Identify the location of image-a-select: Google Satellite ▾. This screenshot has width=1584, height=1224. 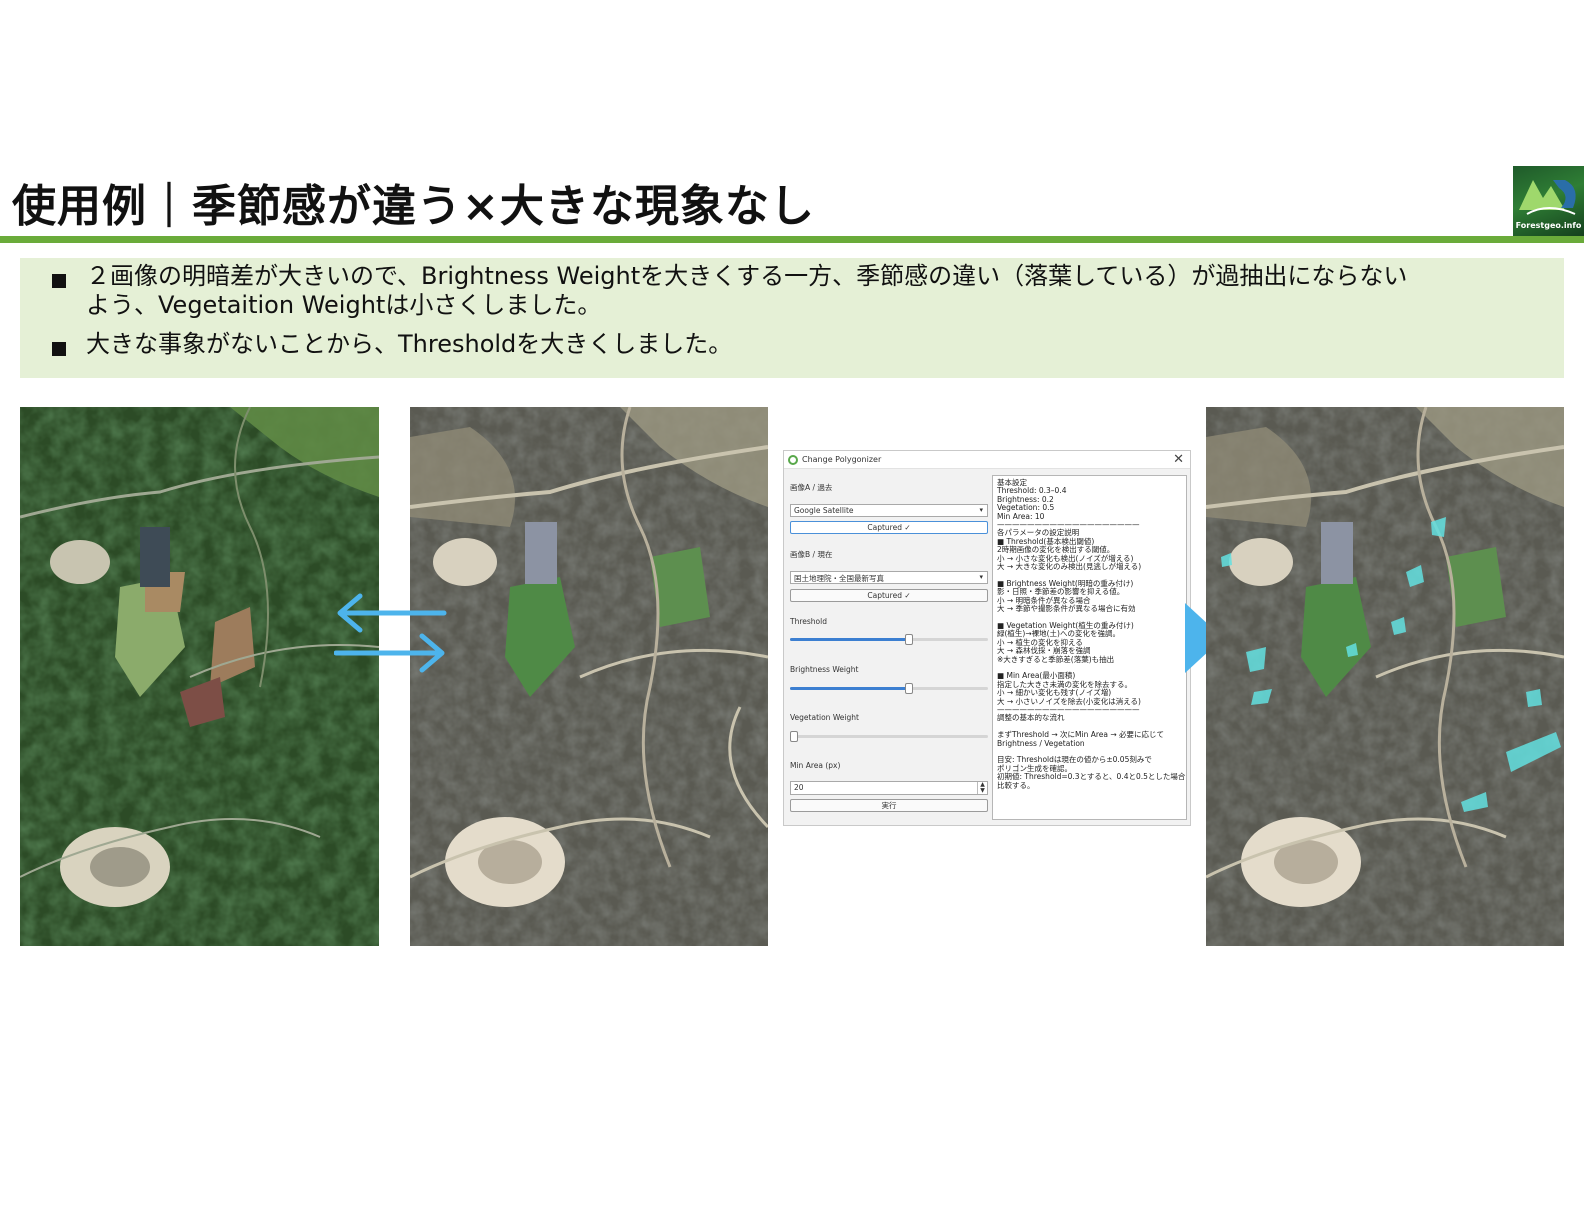
(889, 510).